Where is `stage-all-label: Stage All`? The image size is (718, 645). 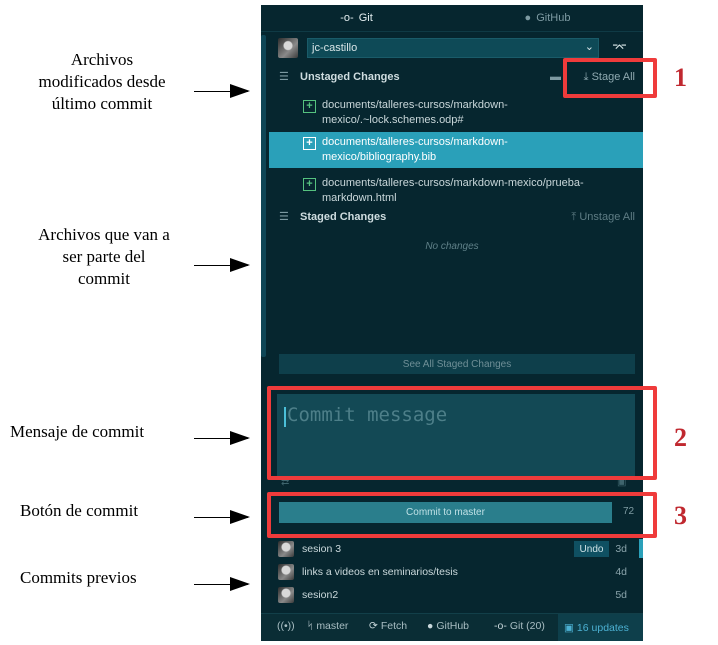 stage-all-label: Stage All is located at coordinates (613, 77).